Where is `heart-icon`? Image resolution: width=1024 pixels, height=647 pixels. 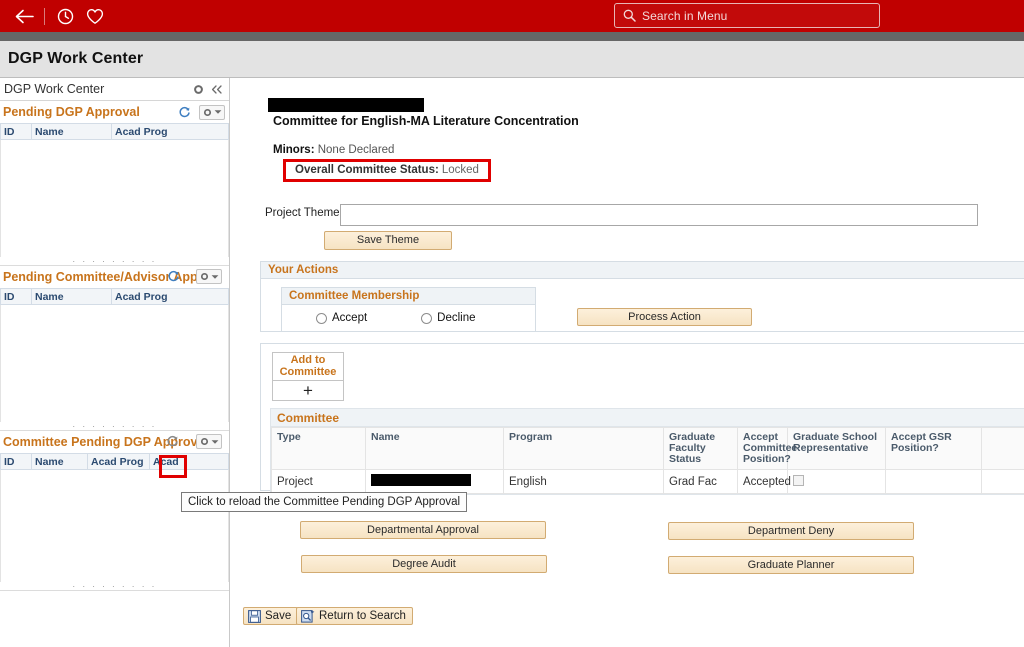 heart-icon is located at coordinates (95, 16).